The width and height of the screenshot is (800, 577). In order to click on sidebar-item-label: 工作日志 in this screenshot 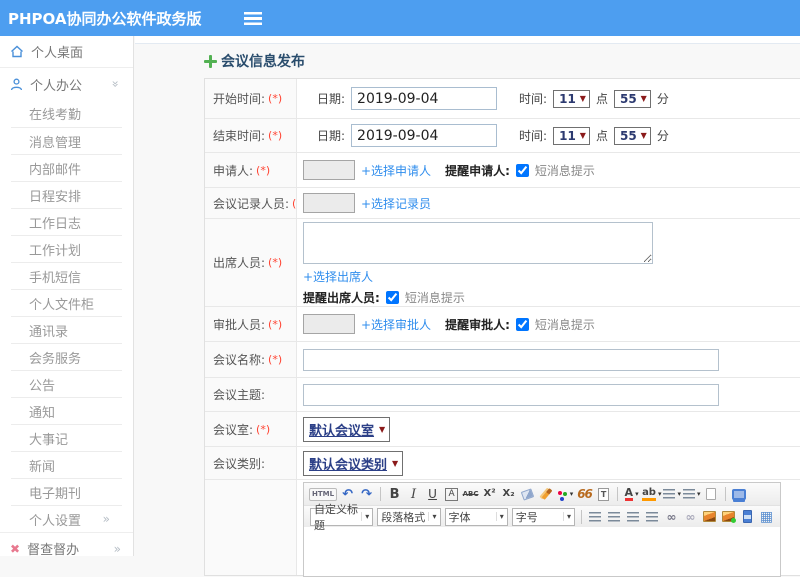, I will do `click(55, 224)`.